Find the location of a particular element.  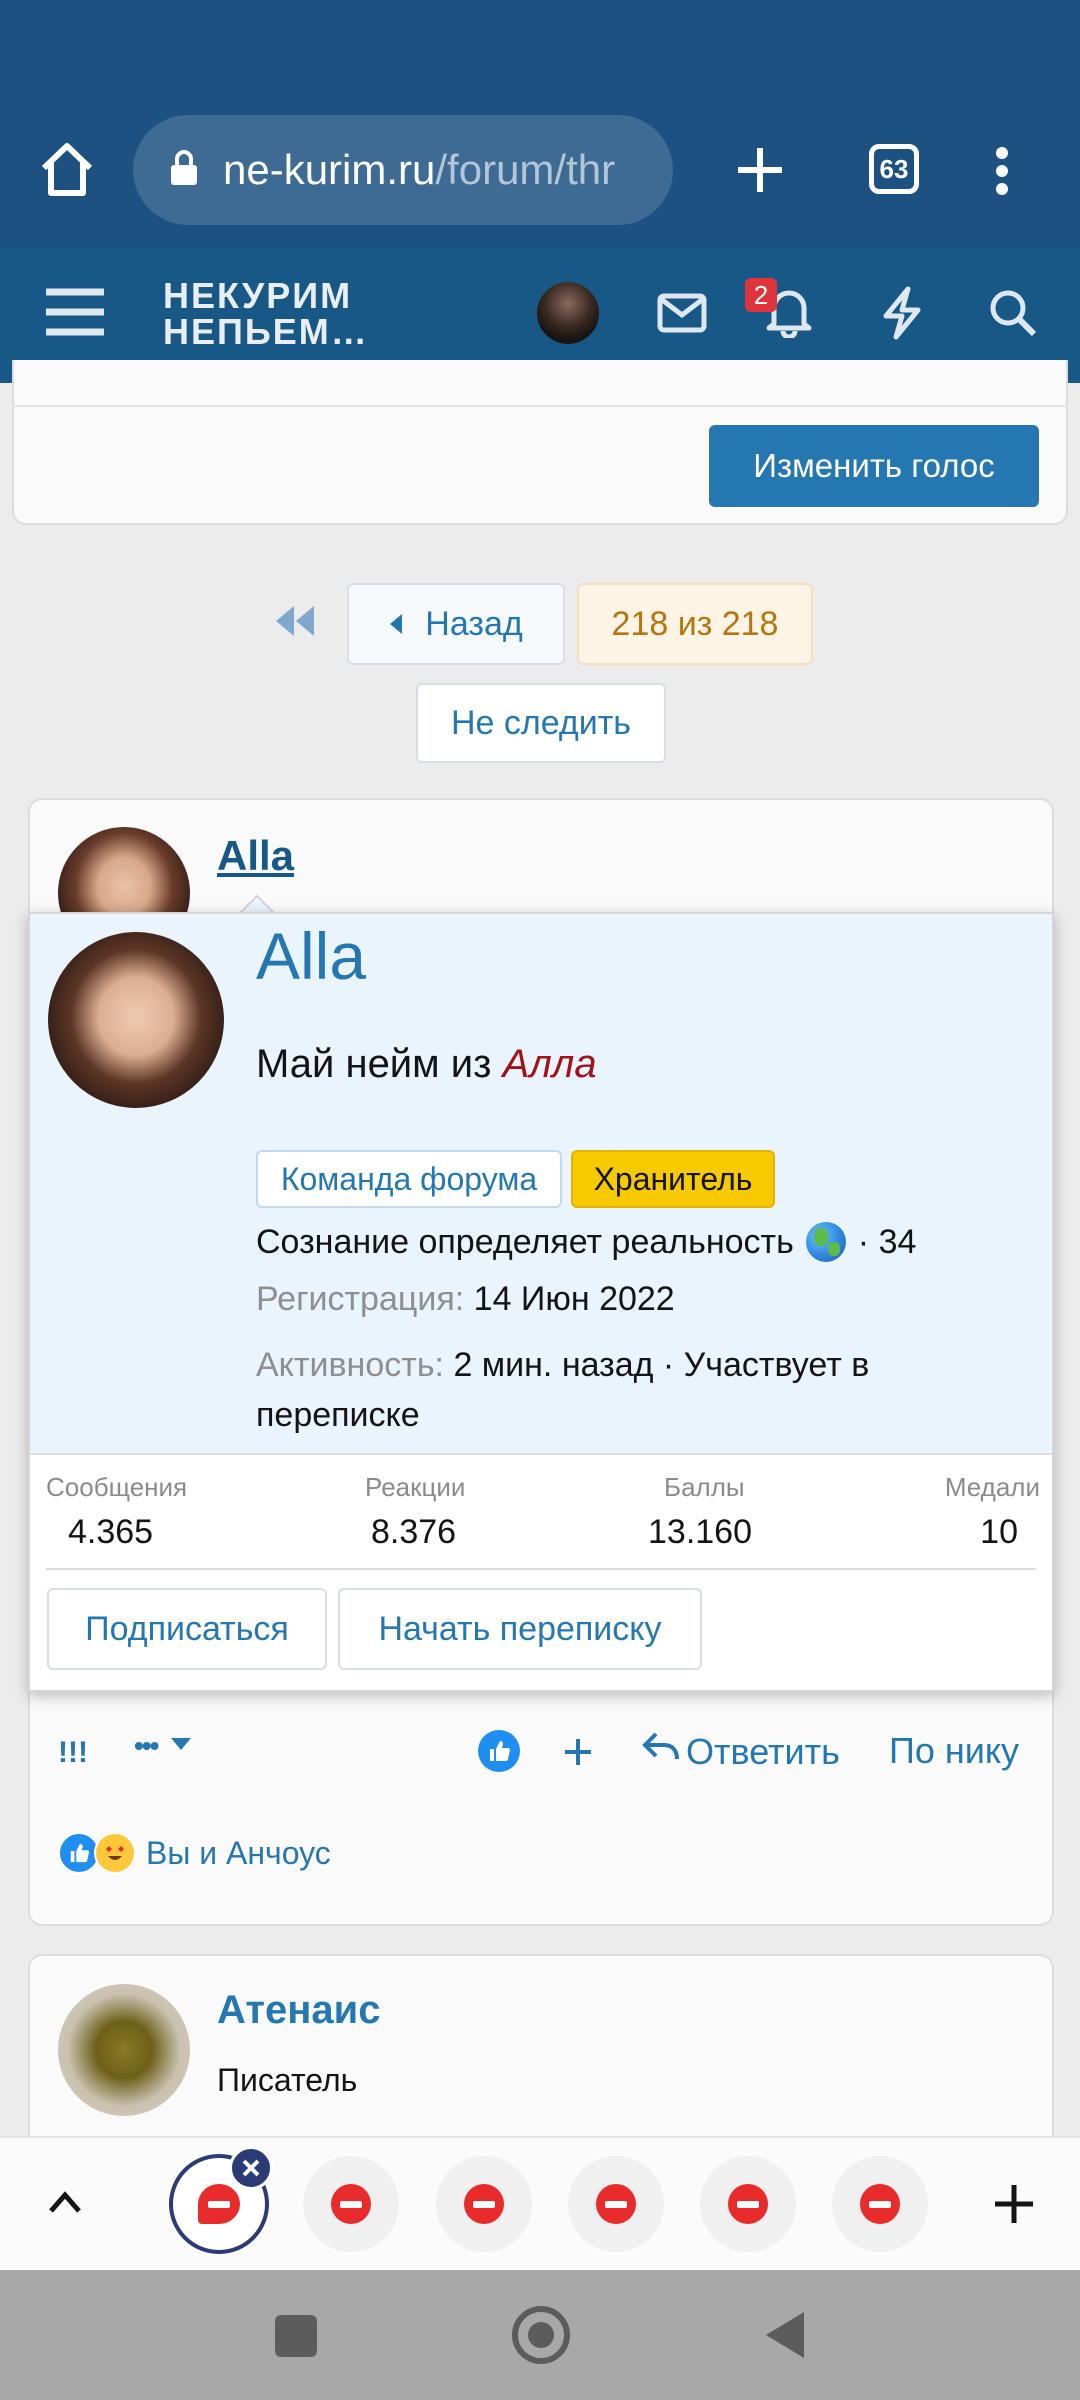

home-nav-icon is located at coordinates (541, 2335).